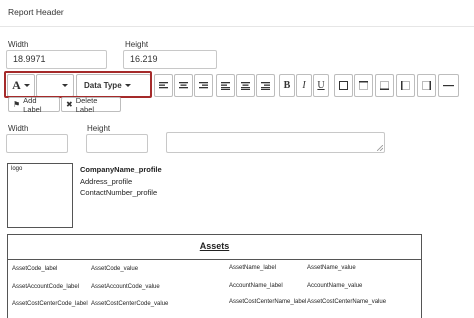  I want to click on border-top-icon, so click(363, 85).